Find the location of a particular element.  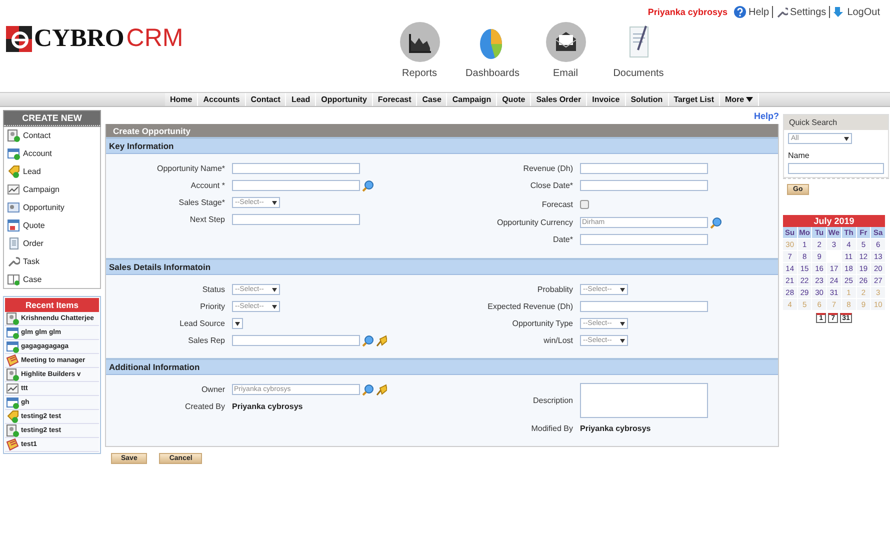

text-area is located at coordinates (644, 400).